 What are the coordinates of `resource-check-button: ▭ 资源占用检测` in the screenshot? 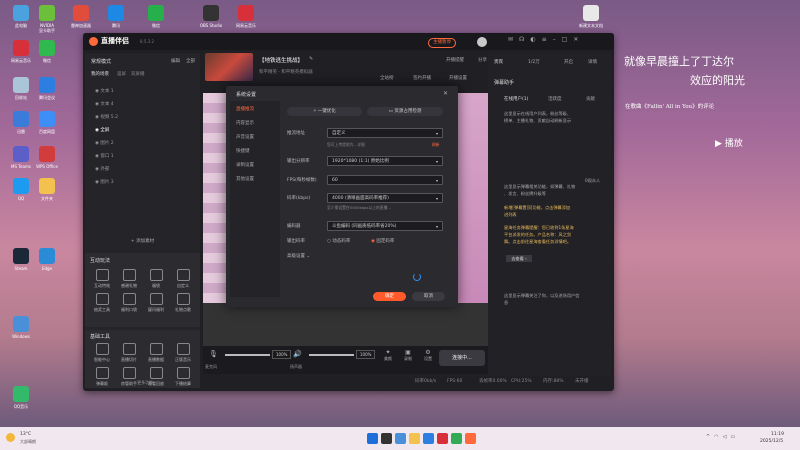 It's located at (405, 111).